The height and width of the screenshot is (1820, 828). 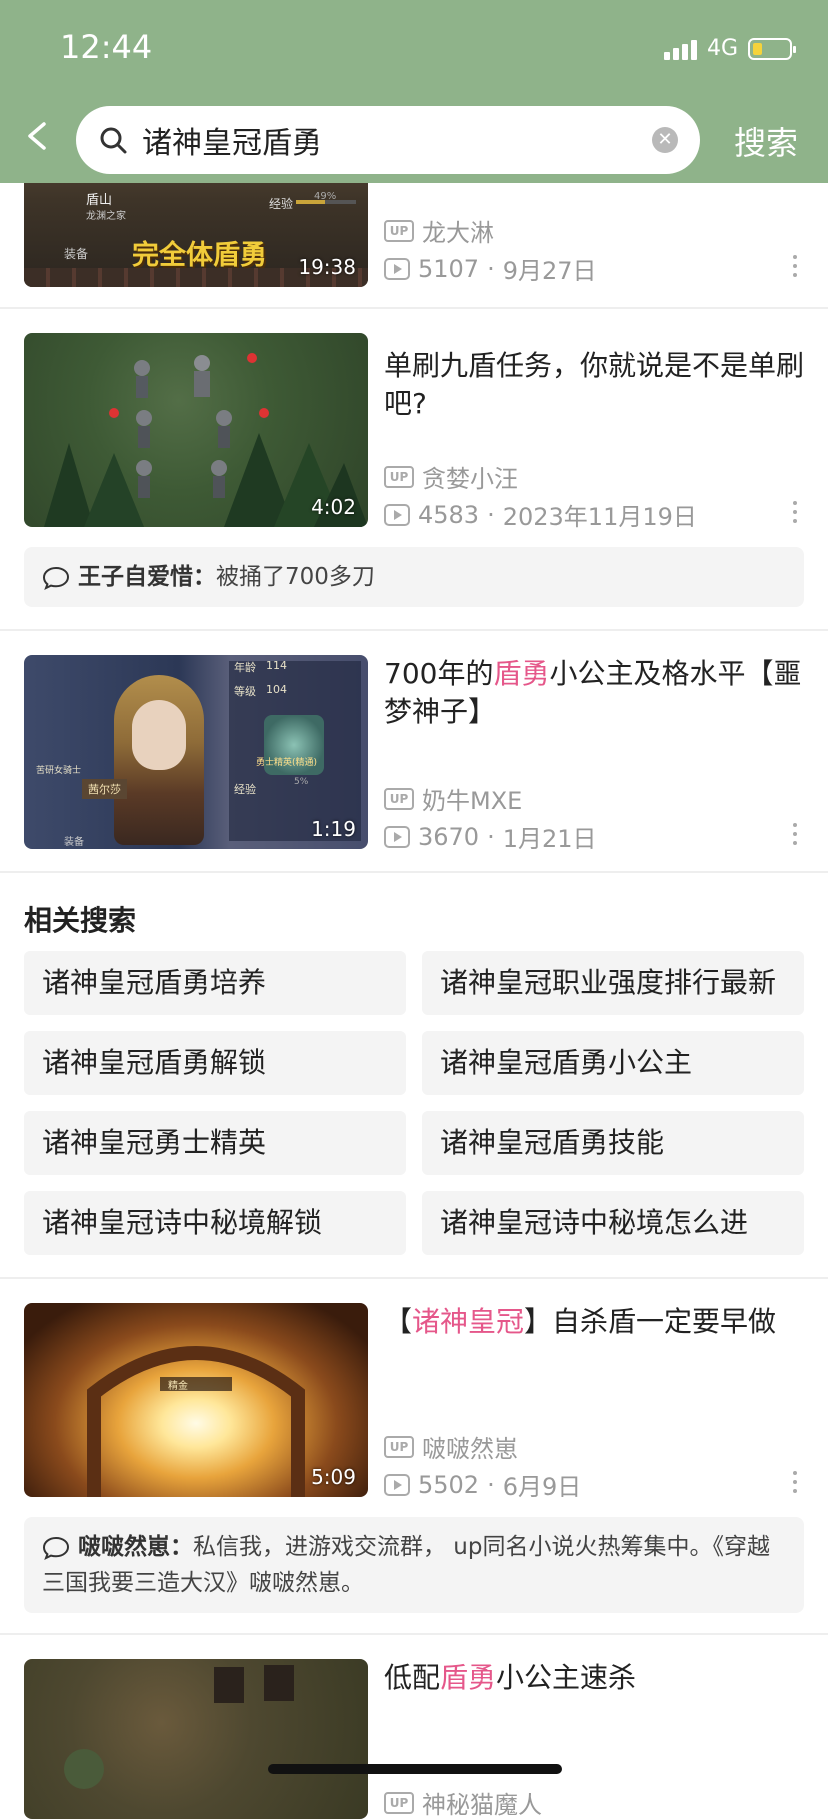 What do you see at coordinates (470, 1446) in the screenshot?
I see `video-author: 啵啵然崽` at bounding box center [470, 1446].